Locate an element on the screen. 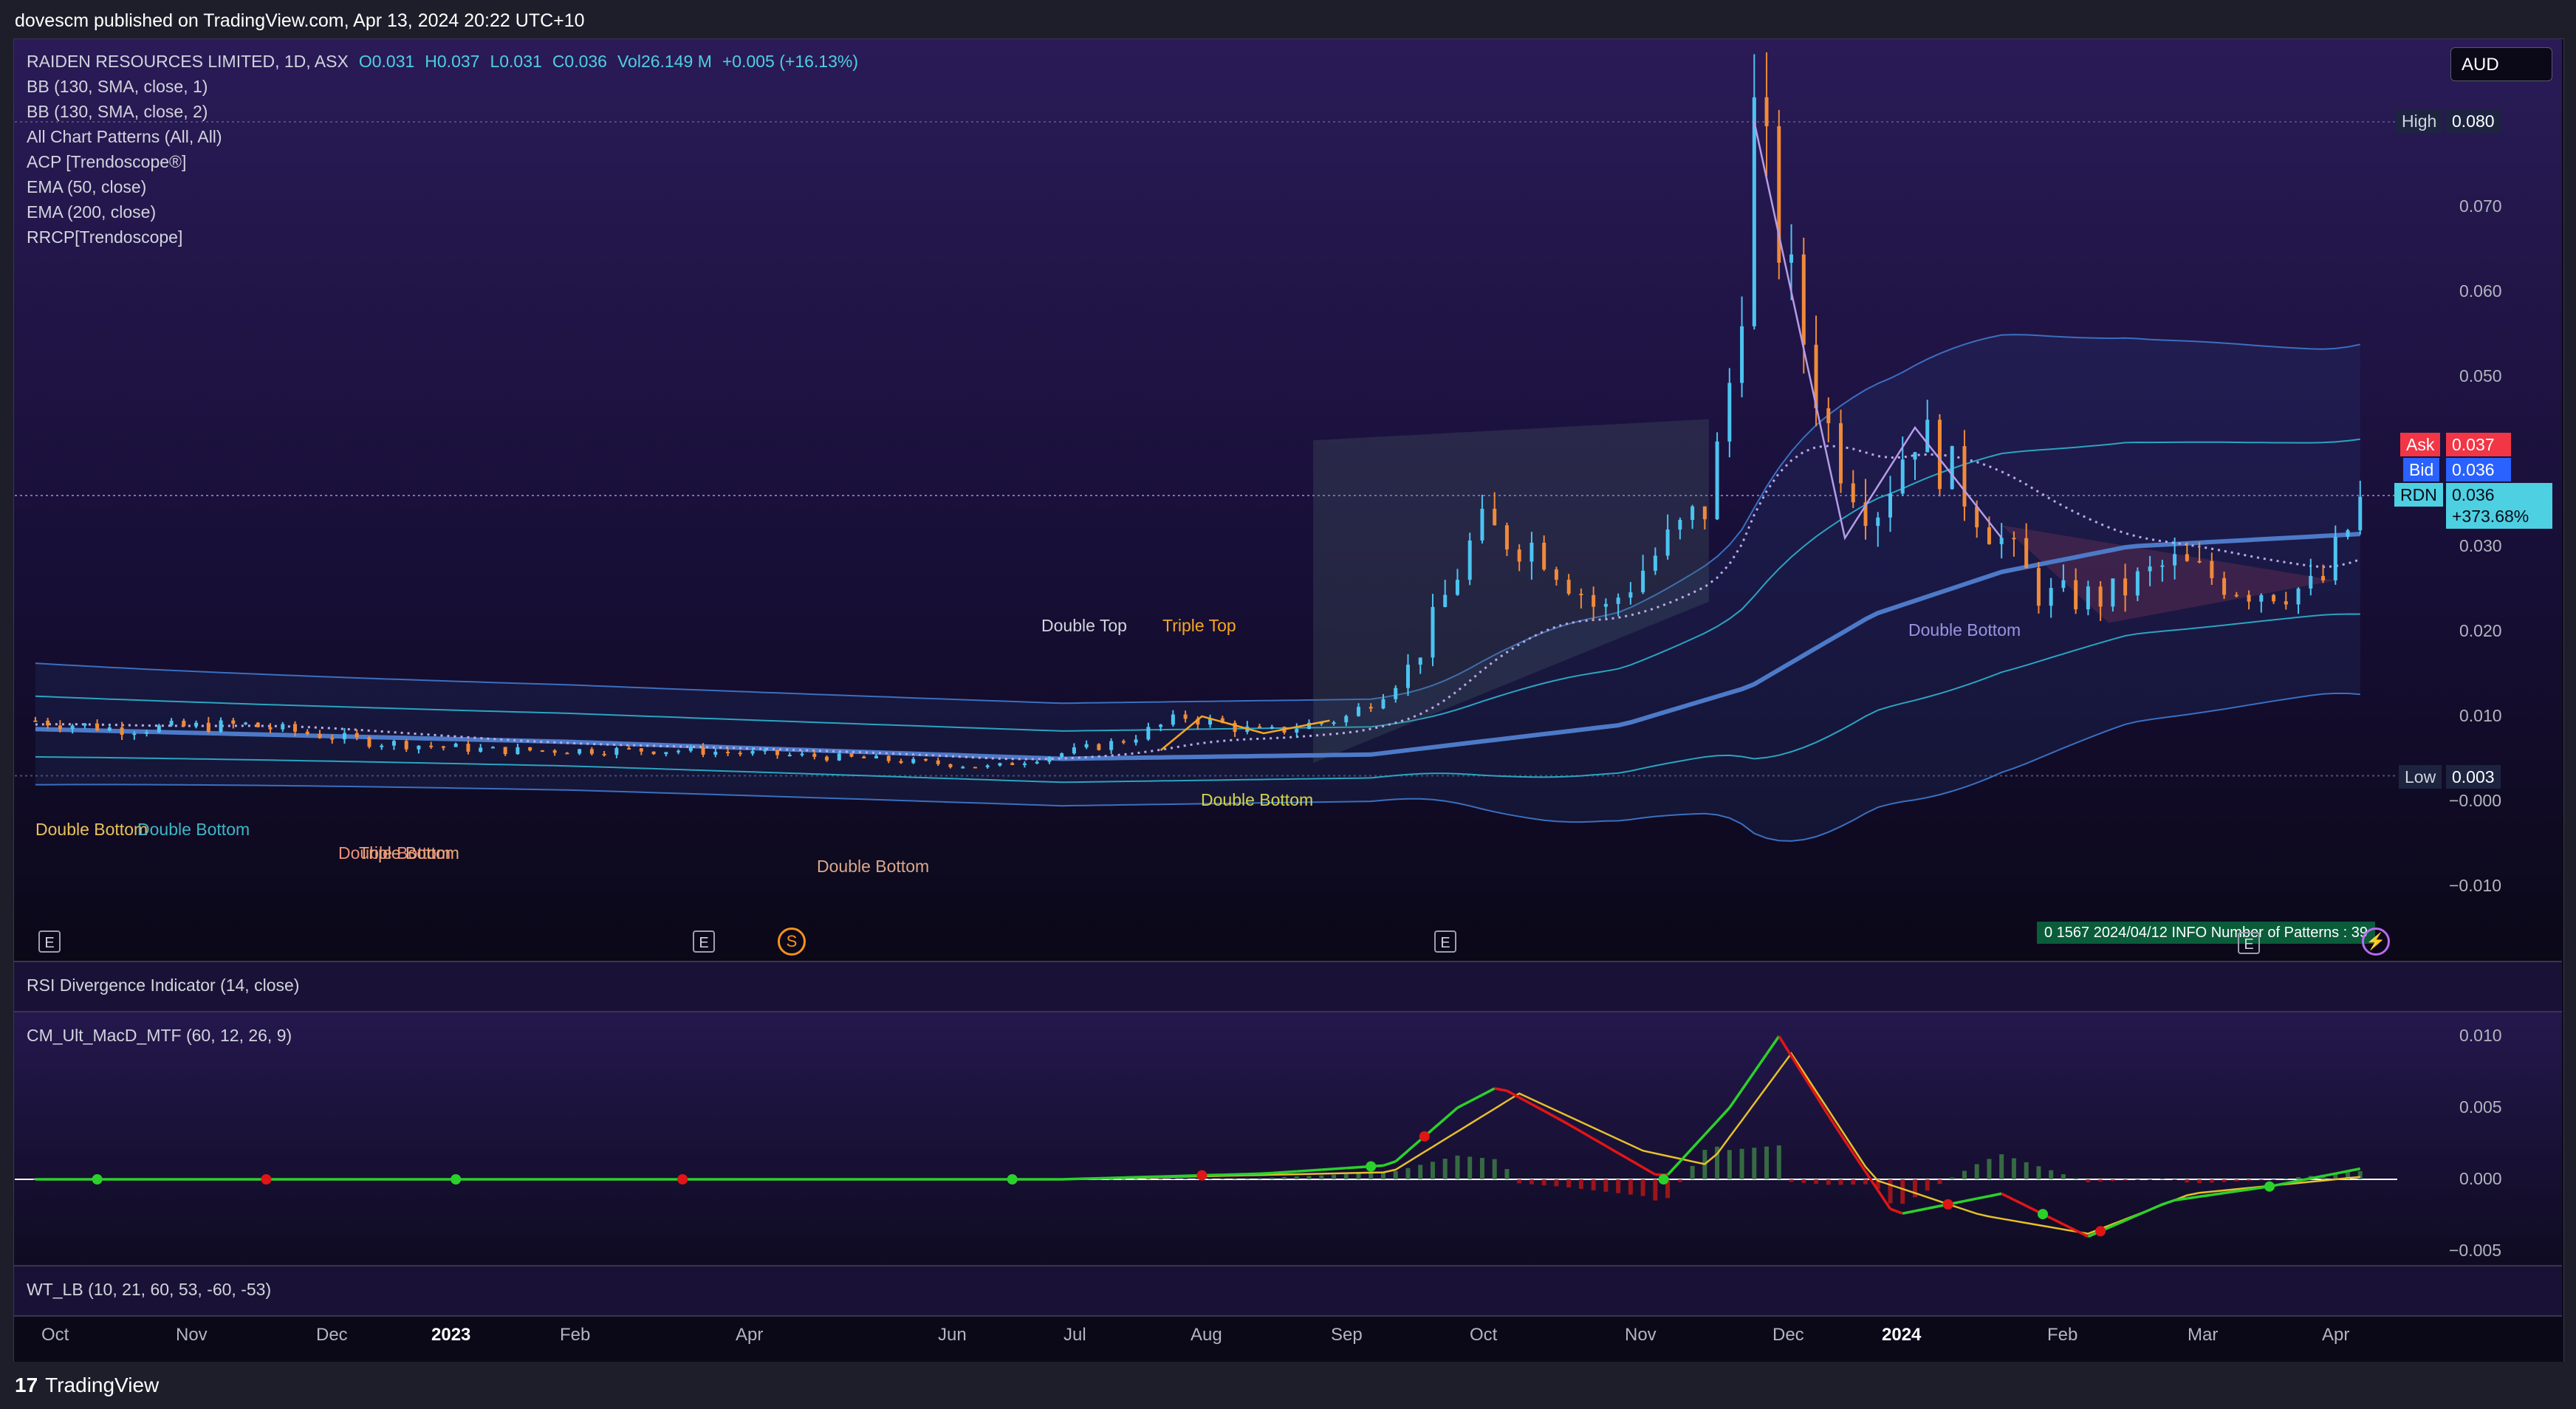 The height and width of the screenshot is (1409, 2576). indicator-ema200: EMA (200, close) is located at coordinates (91, 212).